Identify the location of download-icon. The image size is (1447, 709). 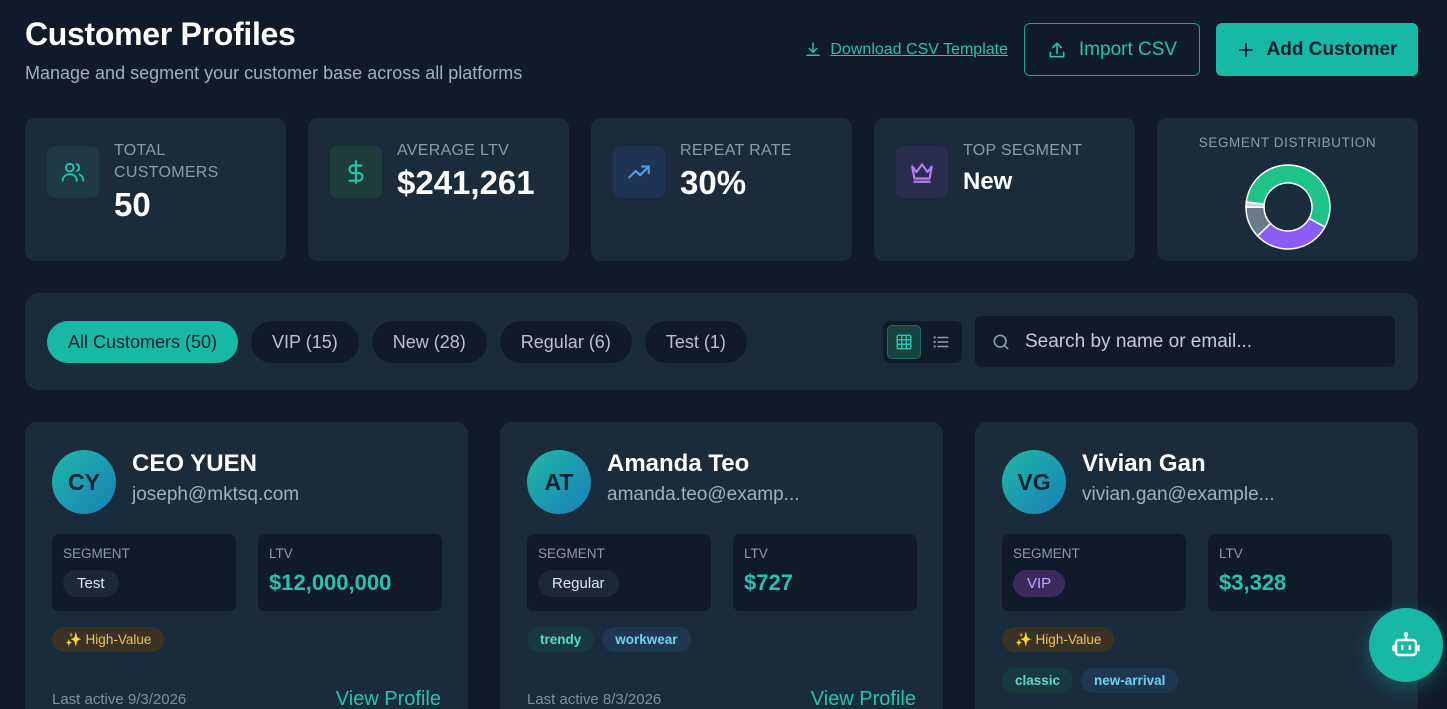
(813, 49).